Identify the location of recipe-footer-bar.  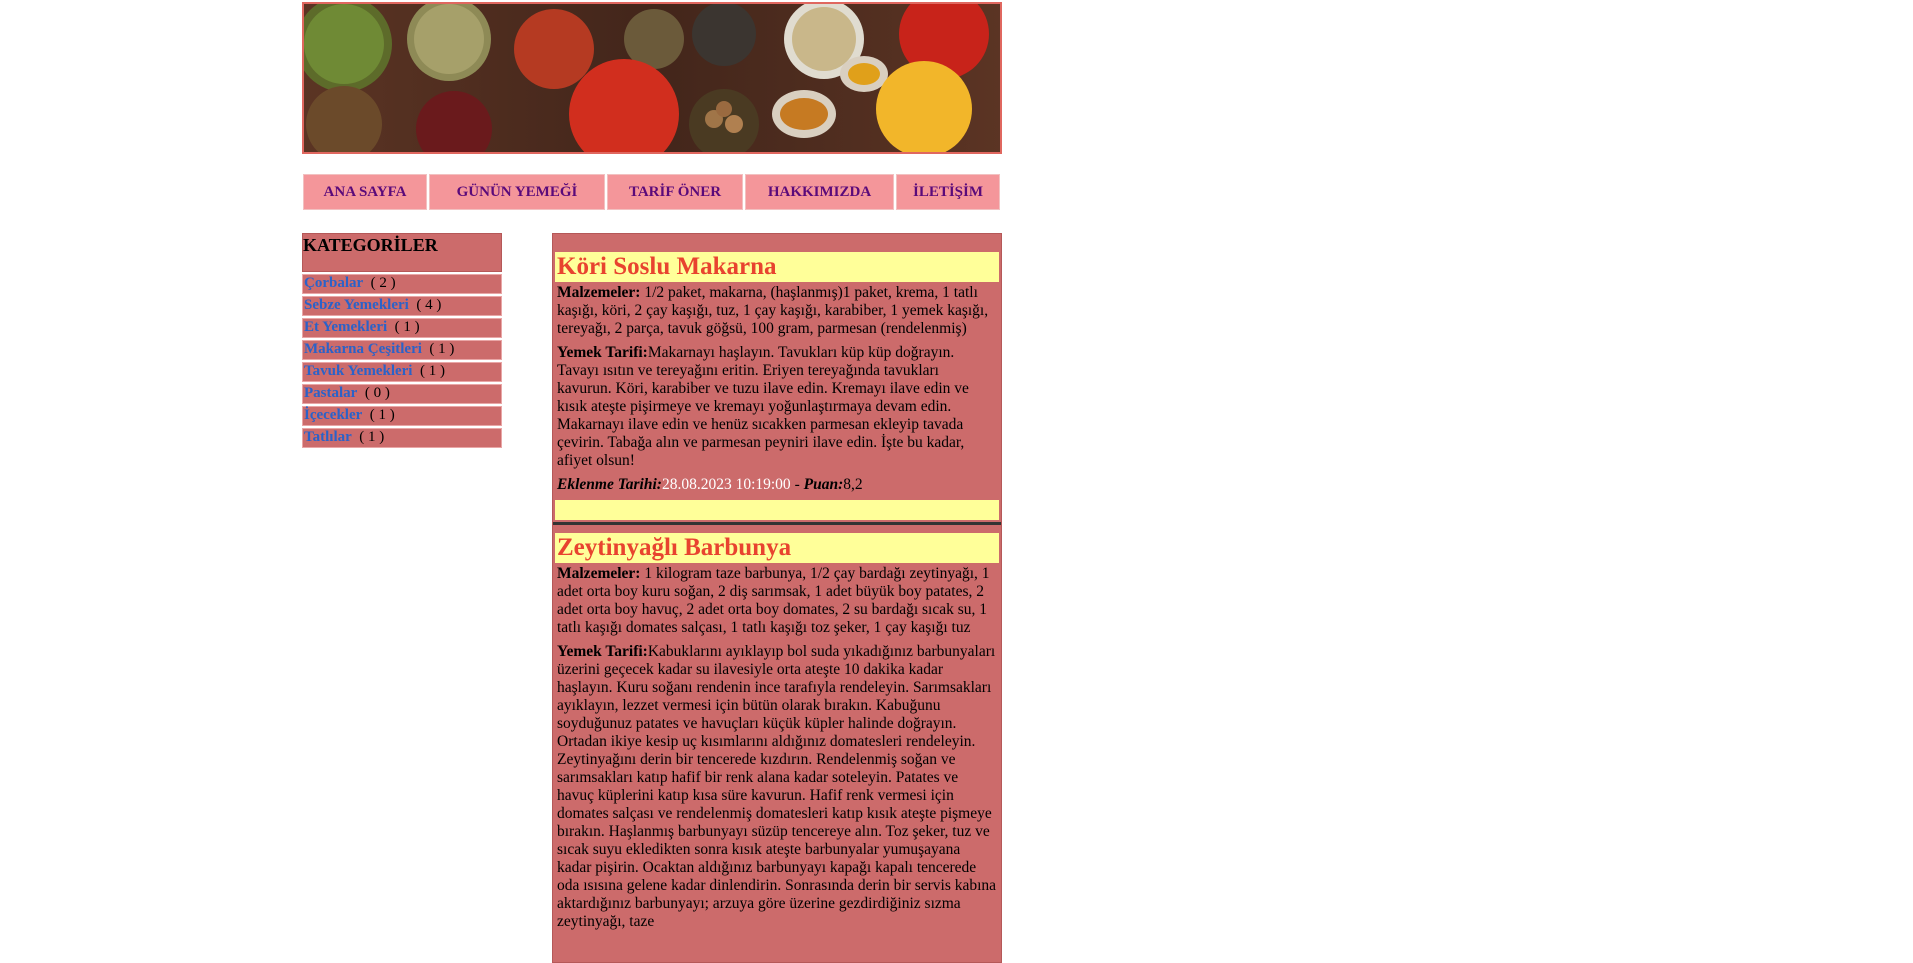
(777, 510).